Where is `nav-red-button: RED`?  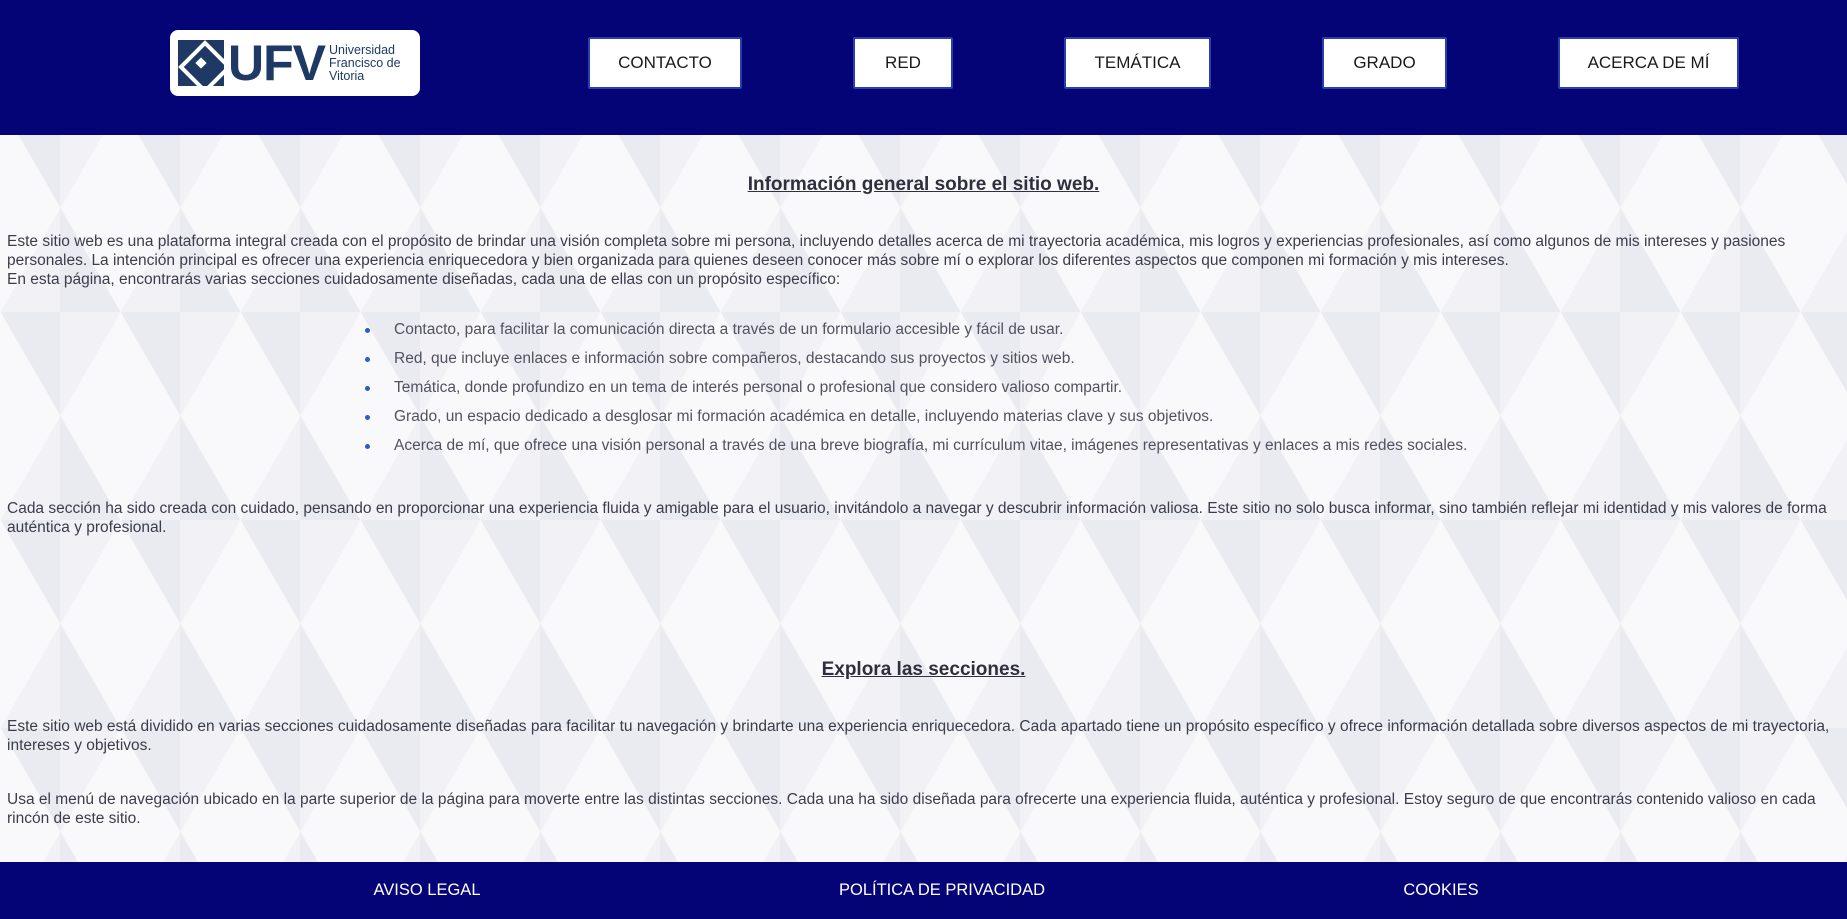
nav-red-button: RED is located at coordinates (903, 63).